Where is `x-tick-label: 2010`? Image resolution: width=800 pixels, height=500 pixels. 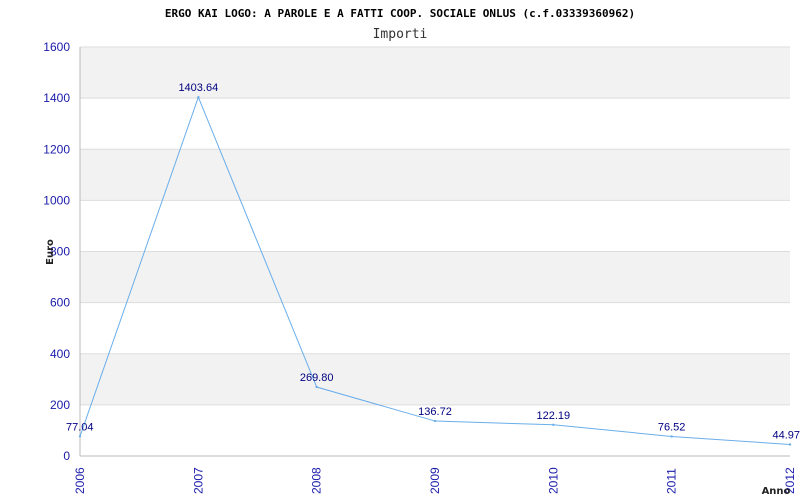
x-tick-label: 2010 is located at coordinates (553, 480).